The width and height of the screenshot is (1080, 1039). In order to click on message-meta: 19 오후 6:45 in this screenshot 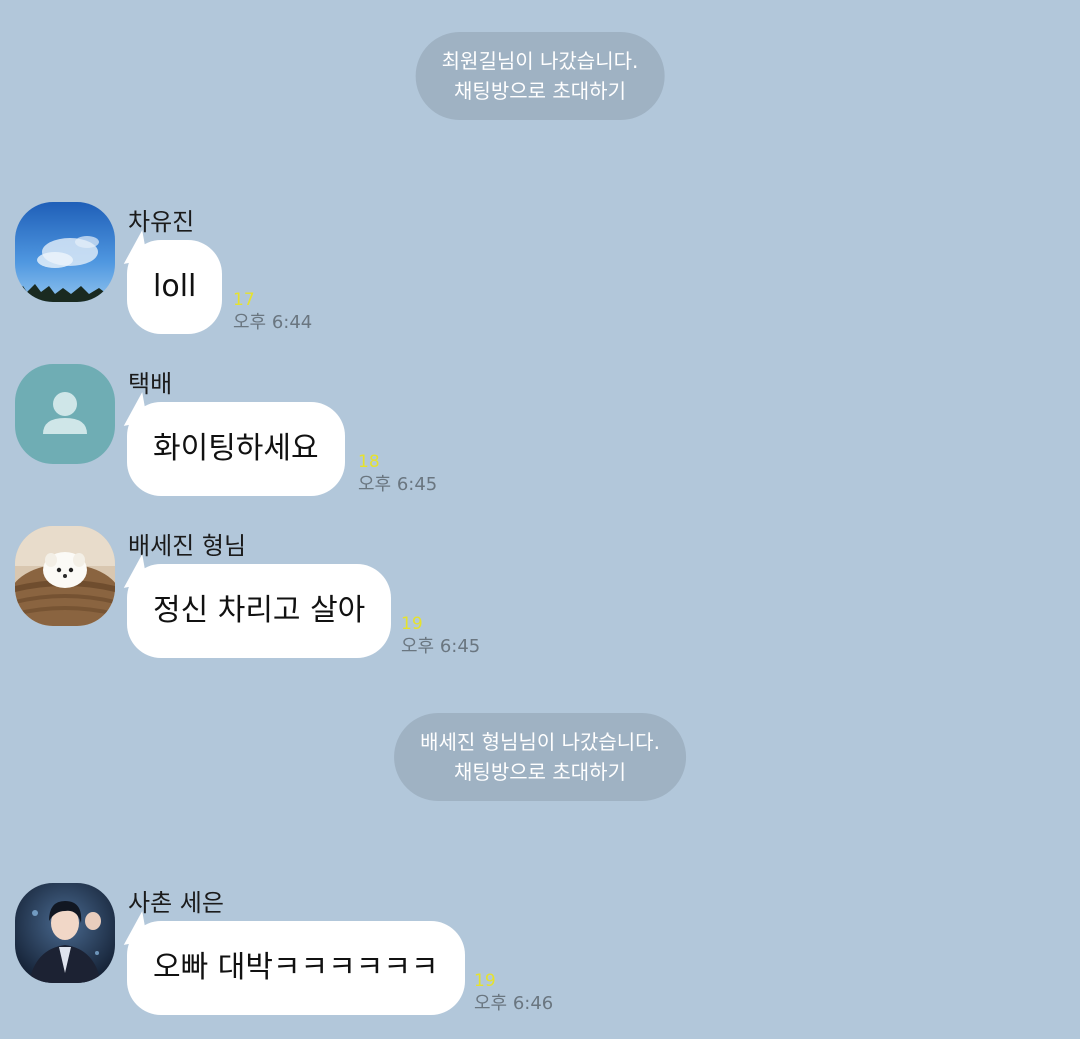, I will do `click(440, 637)`.